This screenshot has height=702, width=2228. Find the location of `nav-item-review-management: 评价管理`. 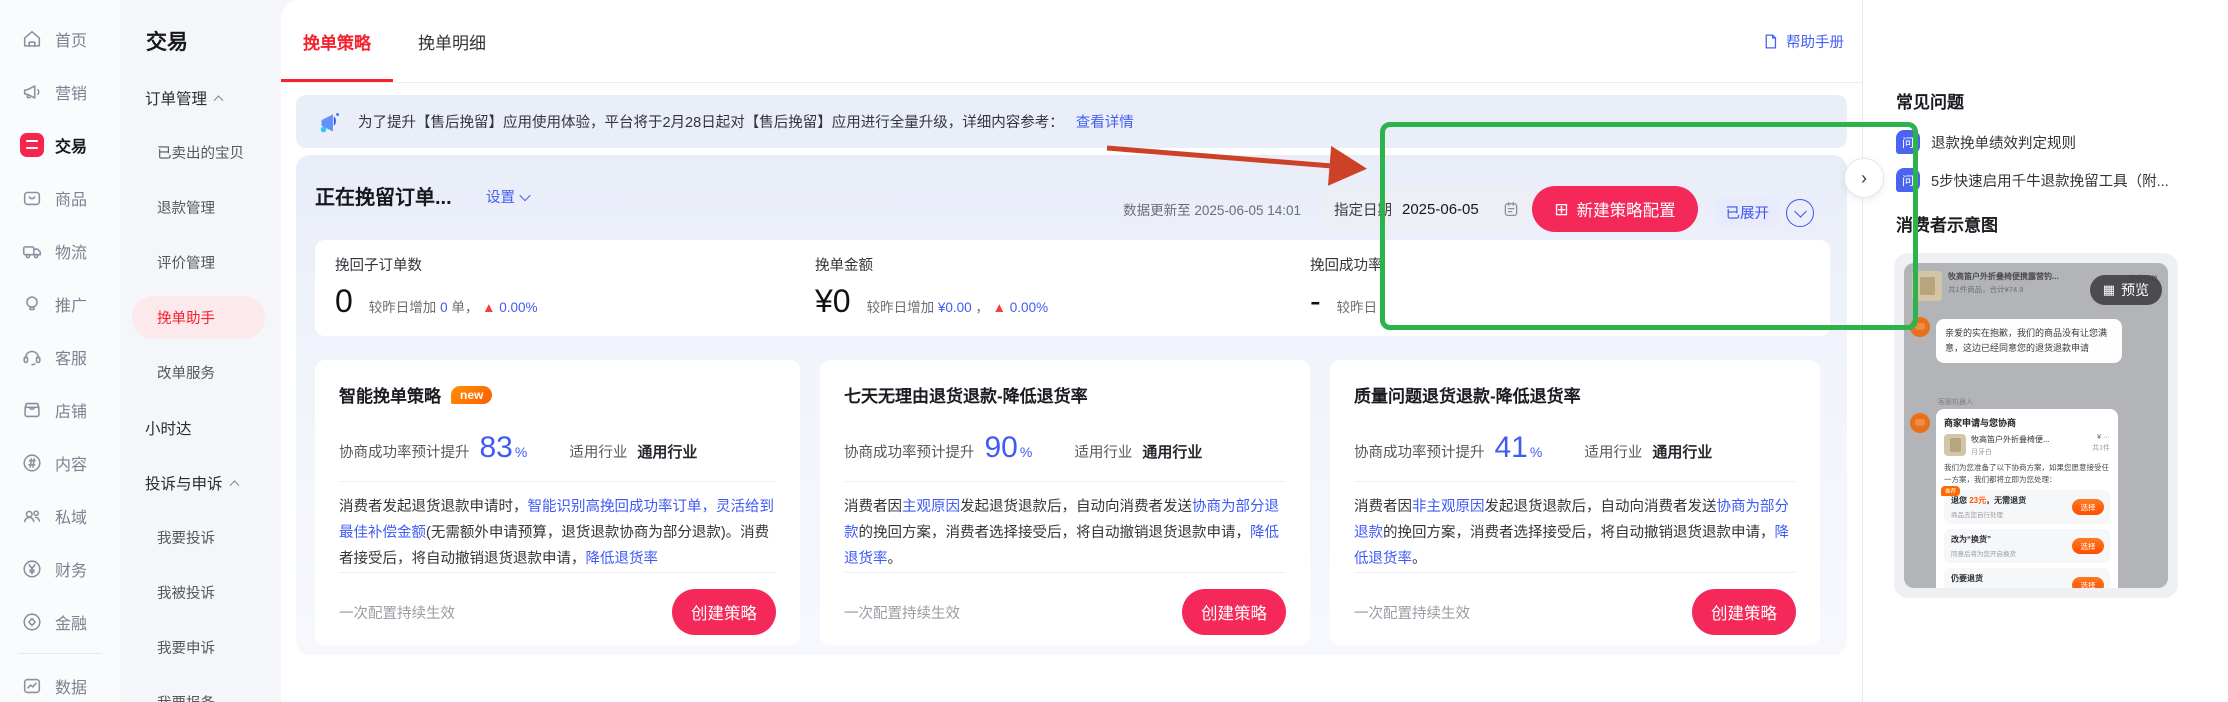

nav-item-review-management: 评价管理 is located at coordinates (200, 262).